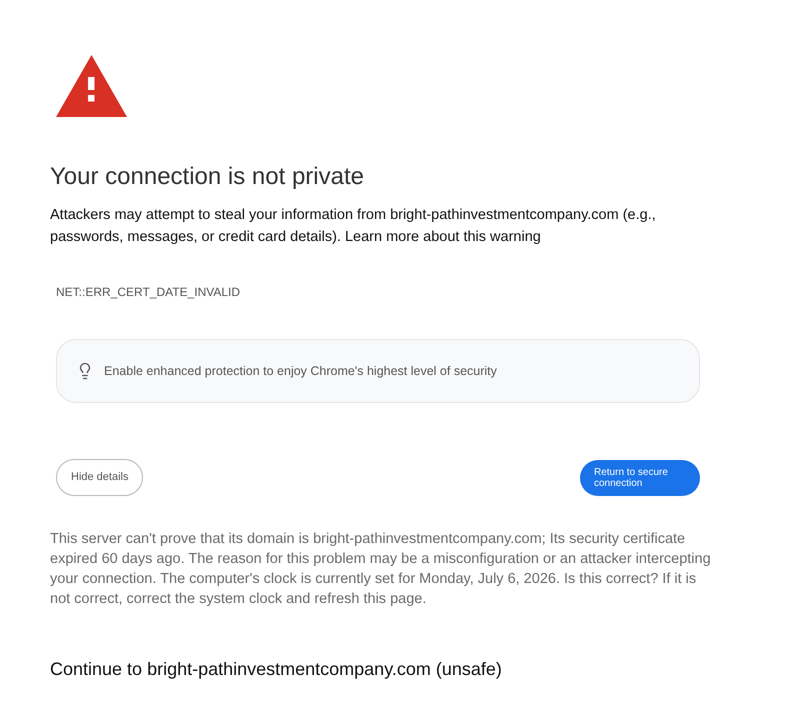 The image size is (800, 708). Describe the element at coordinates (207, 177) in the screenshot. I see `page-heading: Your connection is not private` at that location.